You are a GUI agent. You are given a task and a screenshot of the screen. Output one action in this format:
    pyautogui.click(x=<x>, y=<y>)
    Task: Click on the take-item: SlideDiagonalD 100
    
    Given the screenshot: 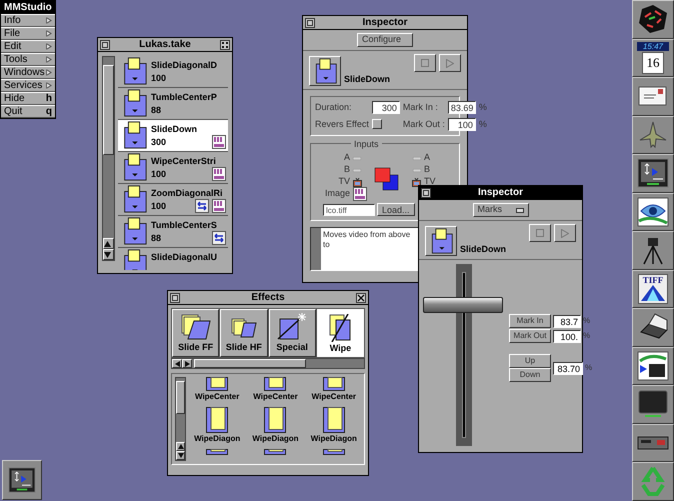 What is the action you would take?
    pyautogui.click(x=173, y=72)
    